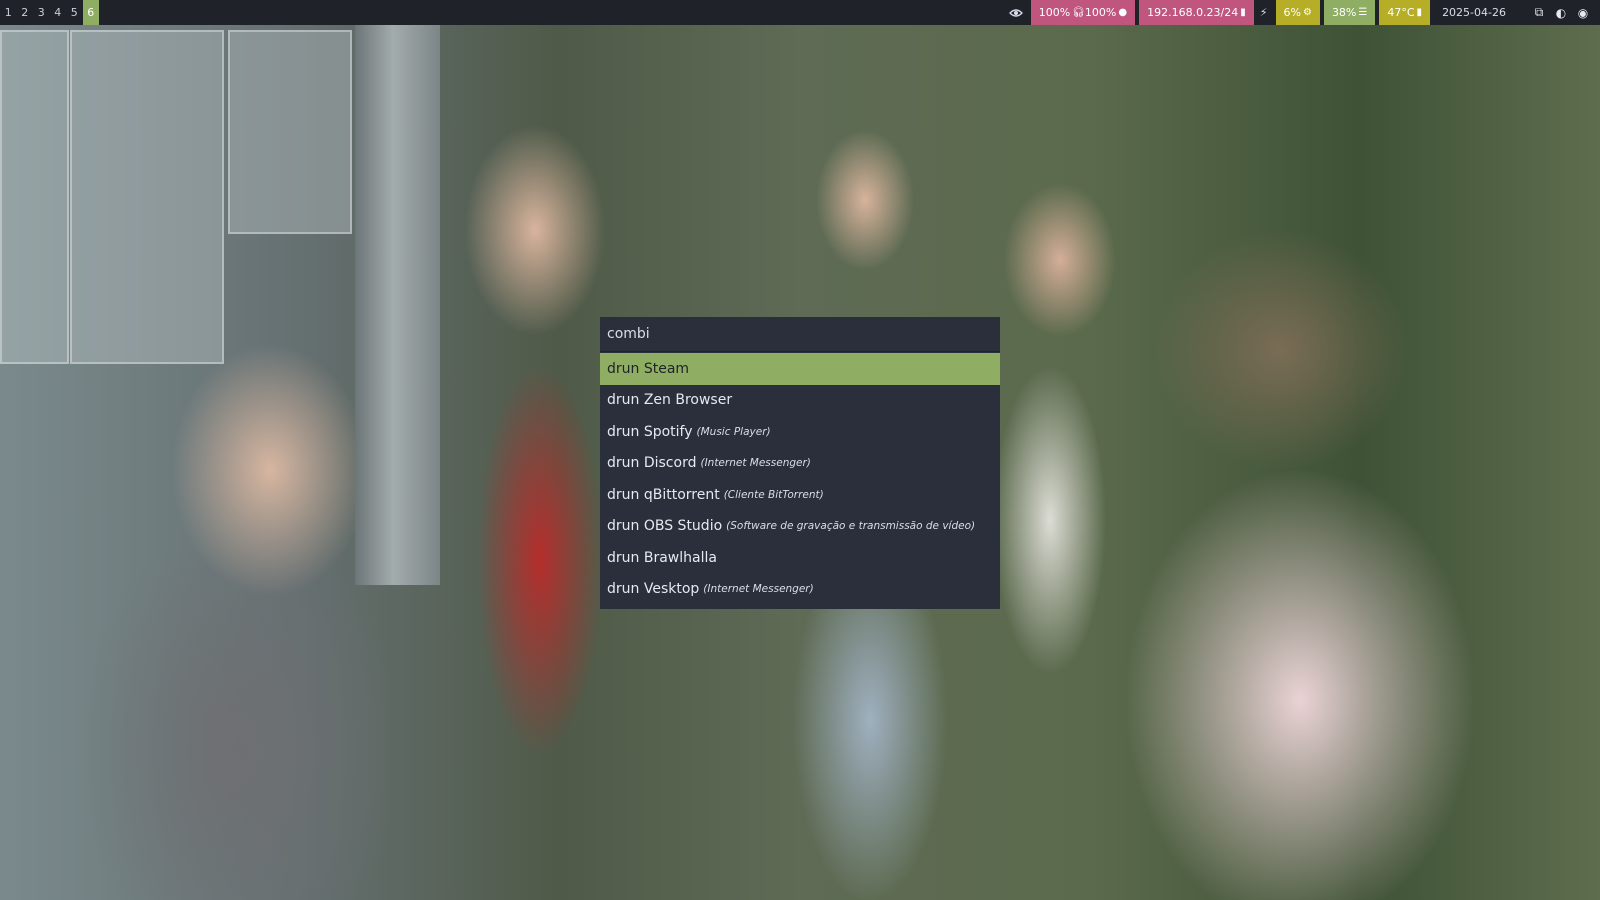 The image size is (1600, 900). I want to click on eye-icon, so click(1015, 12).